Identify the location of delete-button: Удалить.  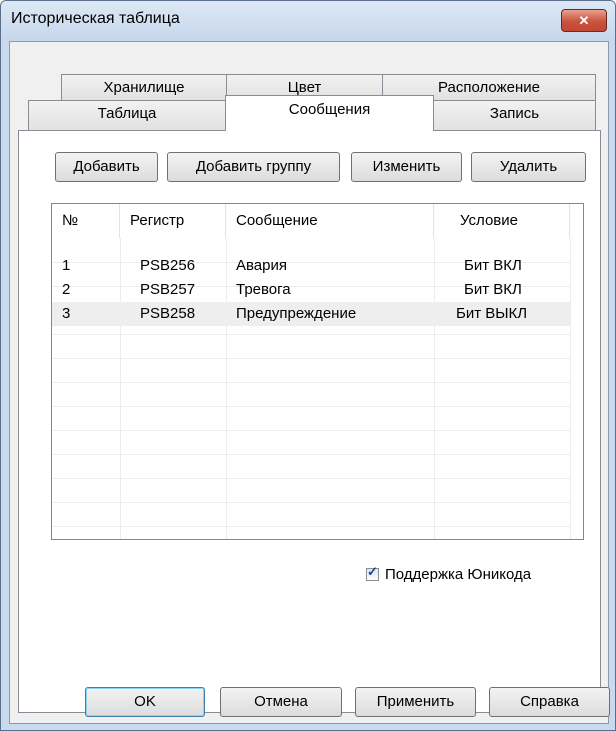
(528, 167).